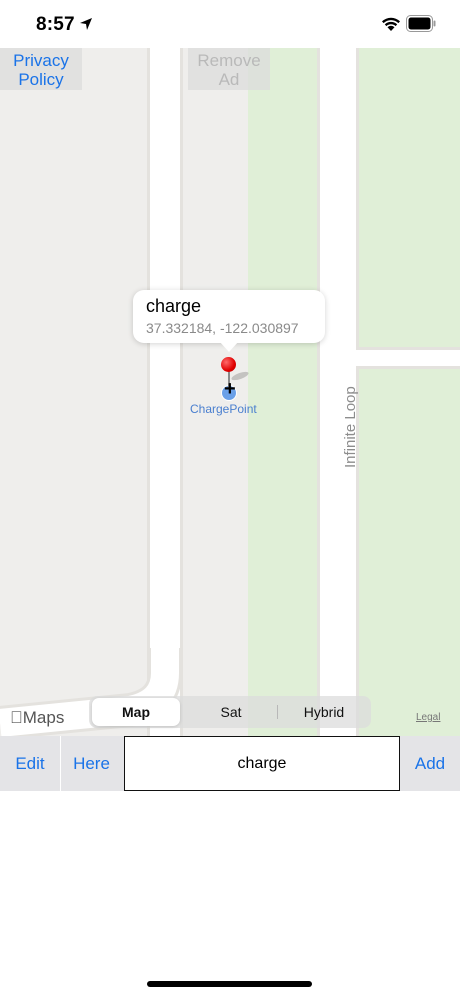 The height and width of the screenshot is (996, 460). Describe the element at coordinates (165, 392) in the screenshot. I see `road-vertical-left` at that location.